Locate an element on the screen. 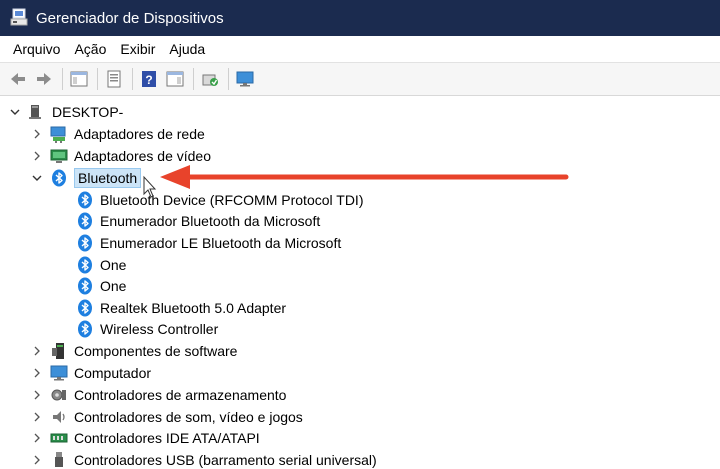  tree-device-item: Realtek Bluetooth 5.0 Adapter is located at coordinates (181, 308).